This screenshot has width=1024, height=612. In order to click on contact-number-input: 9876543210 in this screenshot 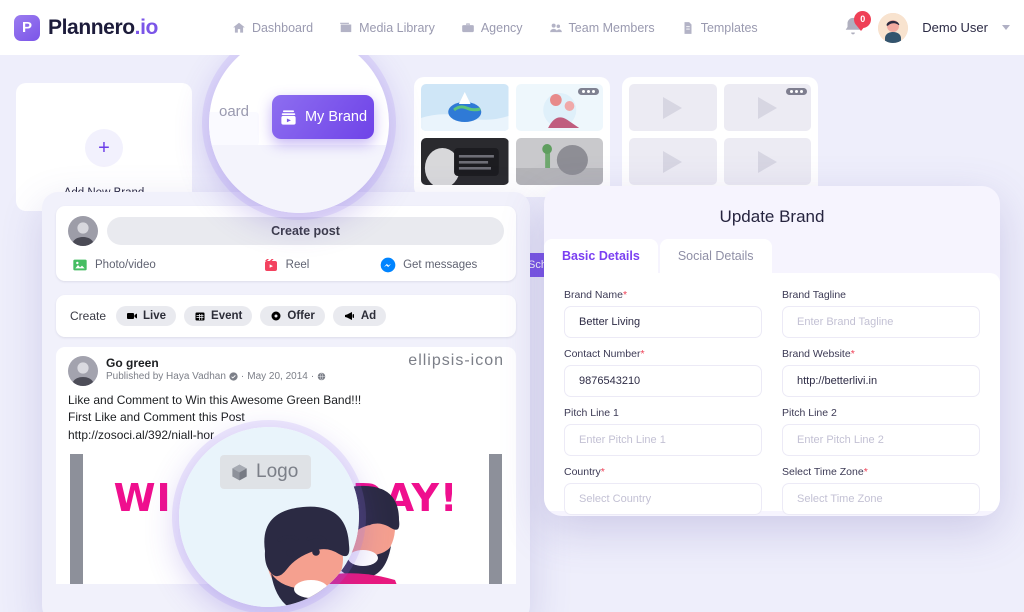, I will do `click(663, 381)`.